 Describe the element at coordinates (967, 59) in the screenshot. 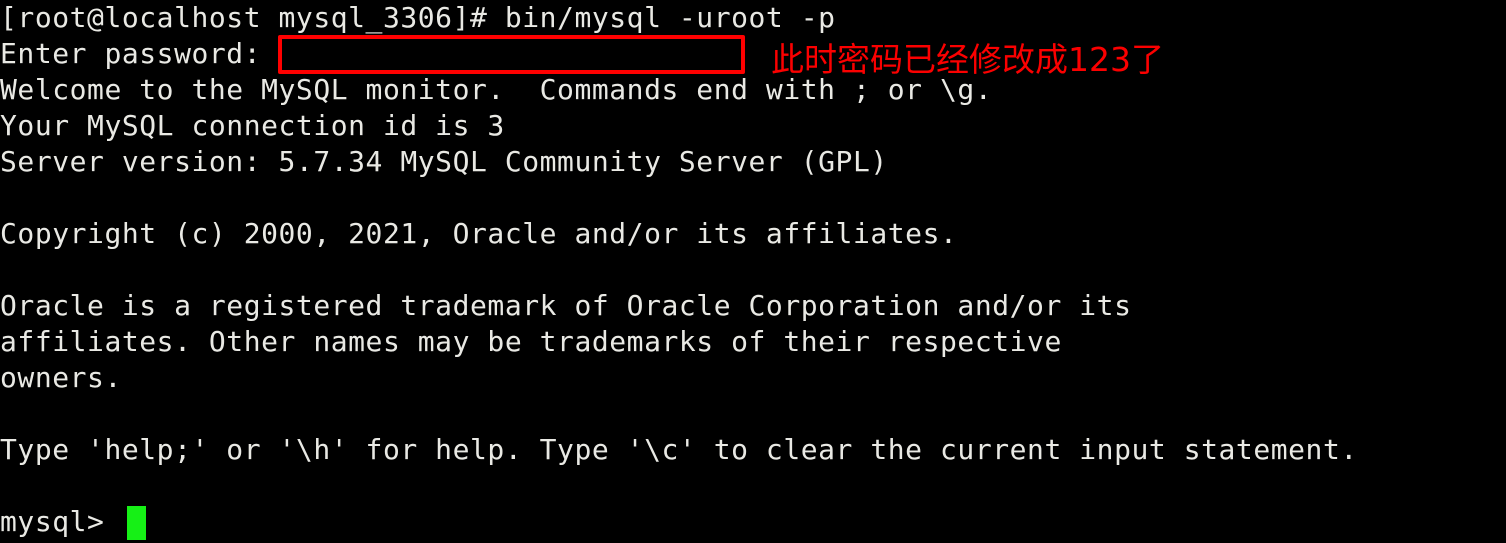

I see `annotation-text: 此时密码已经修改成123了` at that location.